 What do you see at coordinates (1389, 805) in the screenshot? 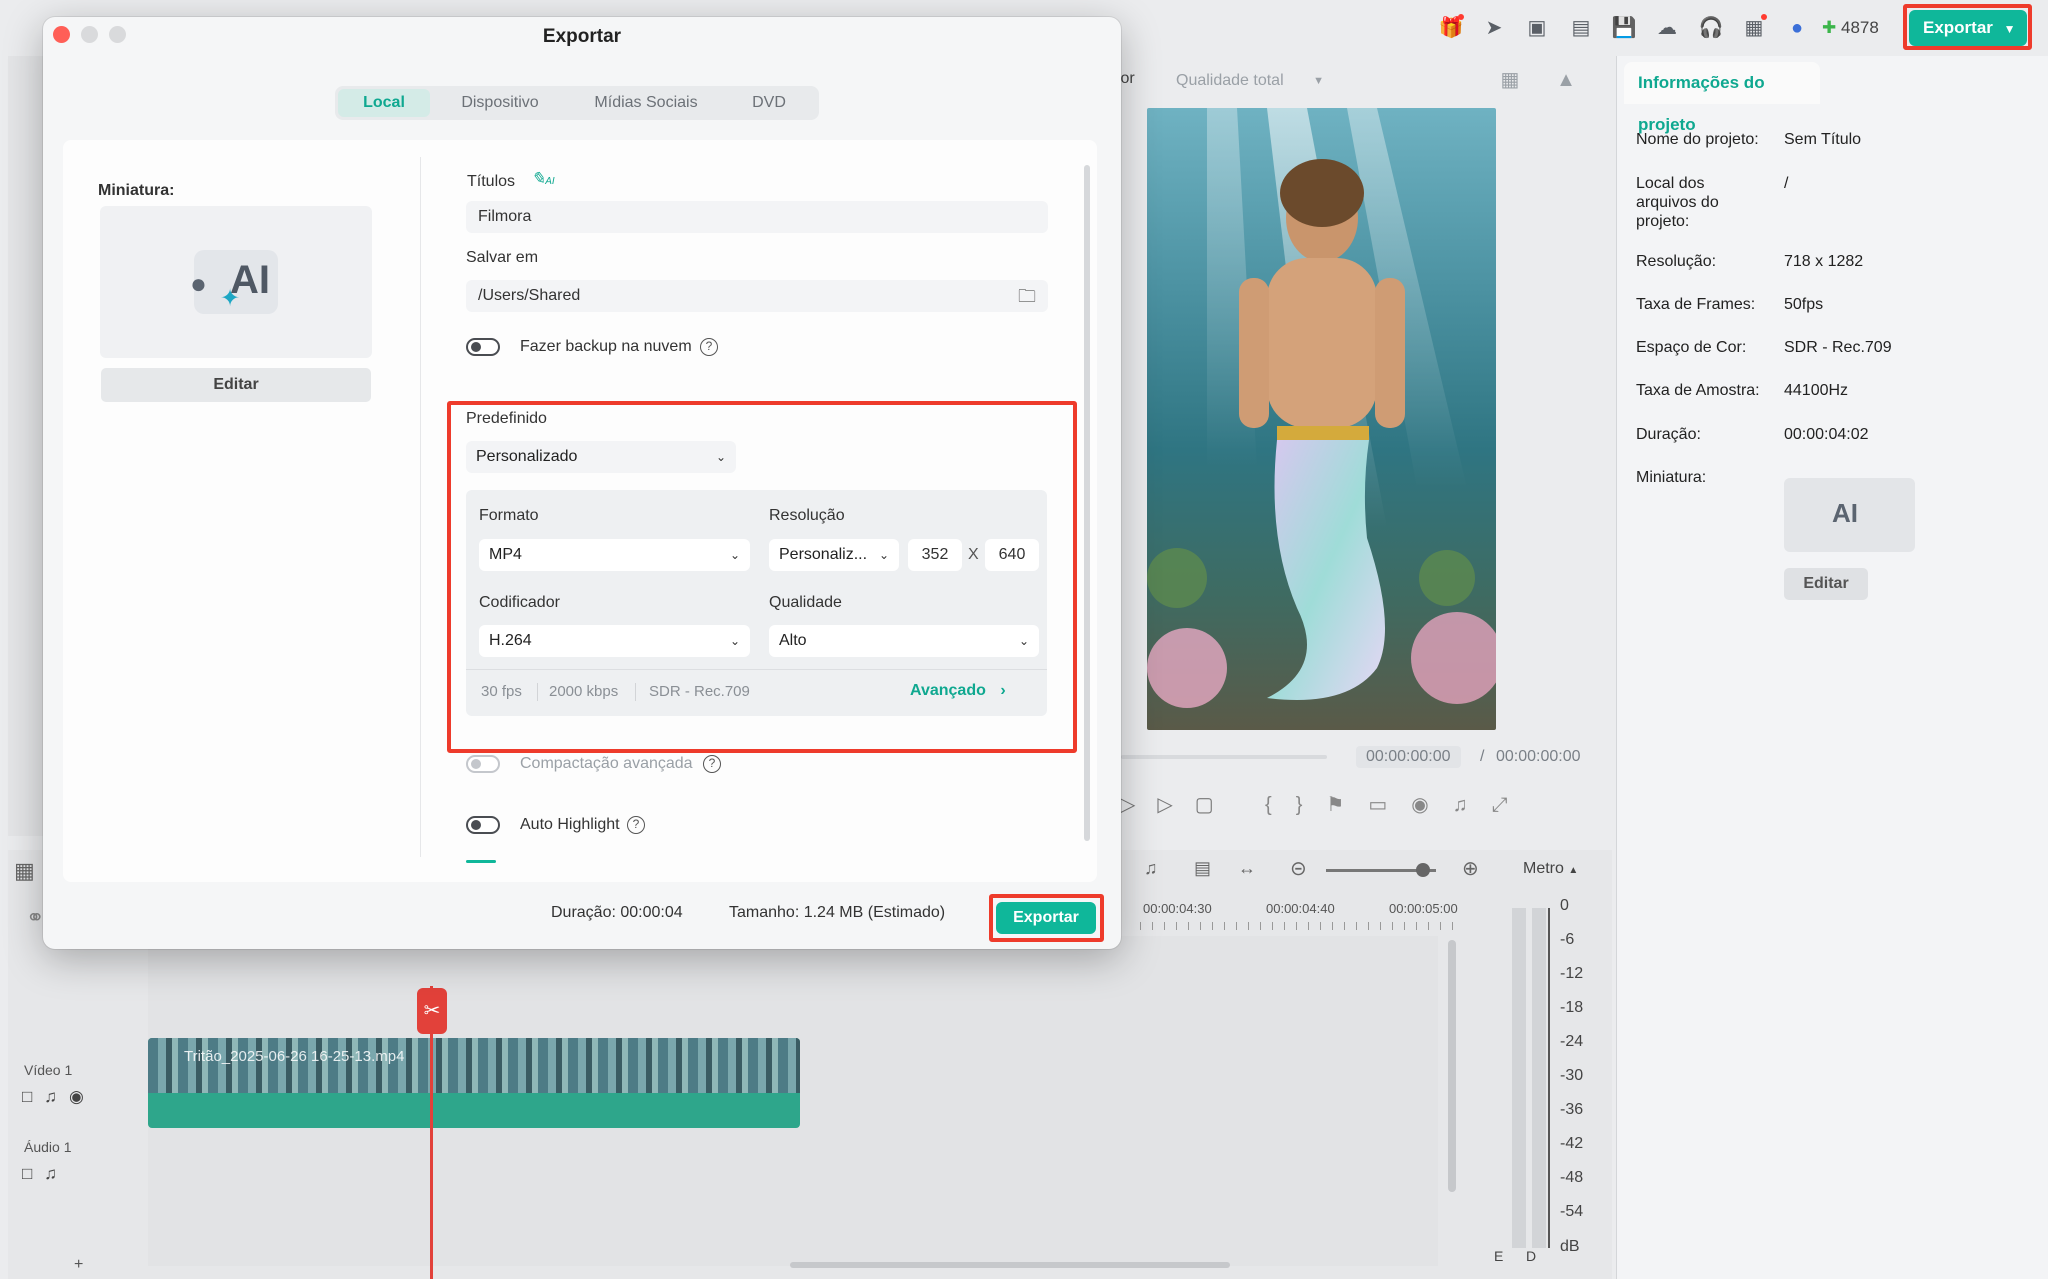
I see `display-icon: ▭` at bounding box center [1389, 805].